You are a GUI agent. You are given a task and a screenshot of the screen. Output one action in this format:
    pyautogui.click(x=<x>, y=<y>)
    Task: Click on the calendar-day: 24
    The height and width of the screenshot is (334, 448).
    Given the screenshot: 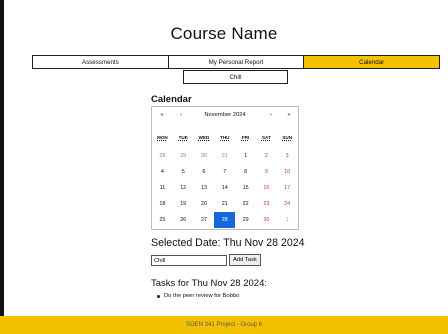 What is the action you would take?
    pyautogui.click(x=287, y=204)
    